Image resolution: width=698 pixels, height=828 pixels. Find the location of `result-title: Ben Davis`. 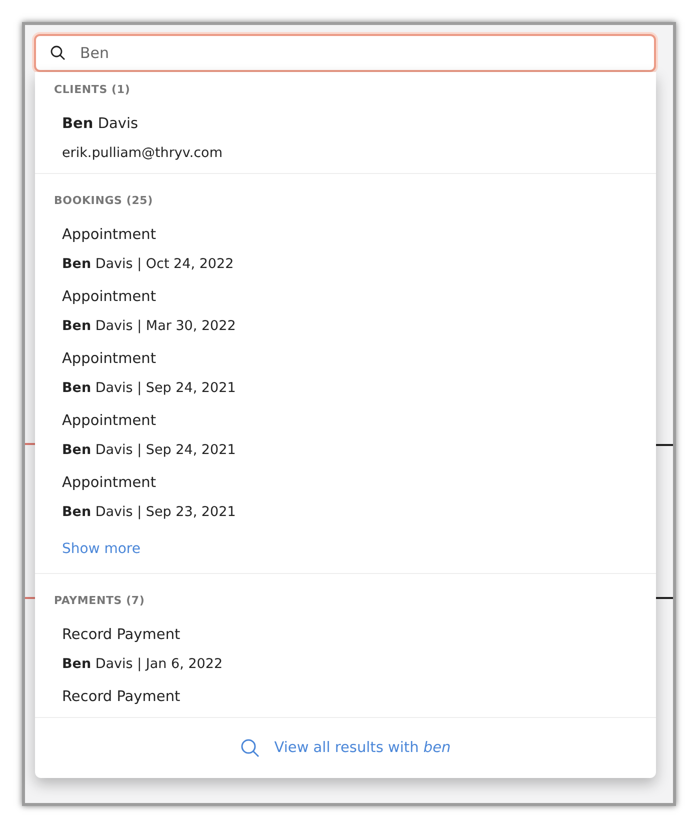

result-title: Ben Davis is located at coordinates (359, 124).